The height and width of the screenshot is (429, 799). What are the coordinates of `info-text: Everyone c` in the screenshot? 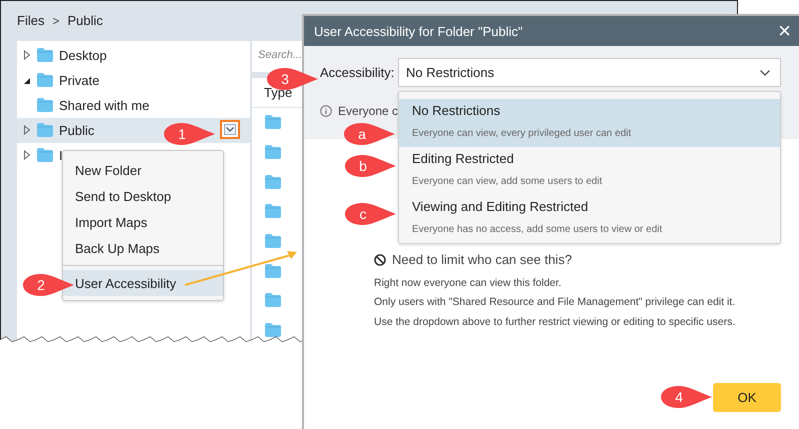 It's located at (368, 111).